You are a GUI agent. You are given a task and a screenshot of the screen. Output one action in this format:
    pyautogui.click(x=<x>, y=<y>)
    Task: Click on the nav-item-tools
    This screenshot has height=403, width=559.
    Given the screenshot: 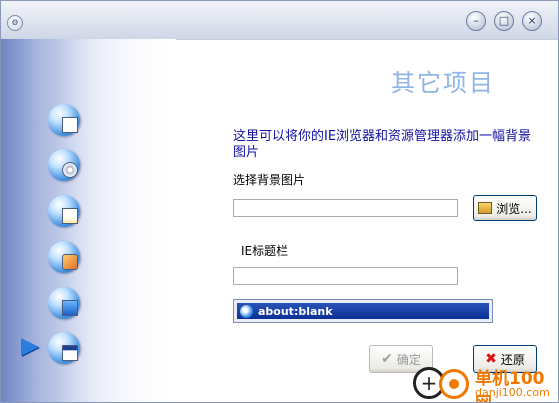 What is the action you would take?
    pyautogui.click(x=64, y=257)
    